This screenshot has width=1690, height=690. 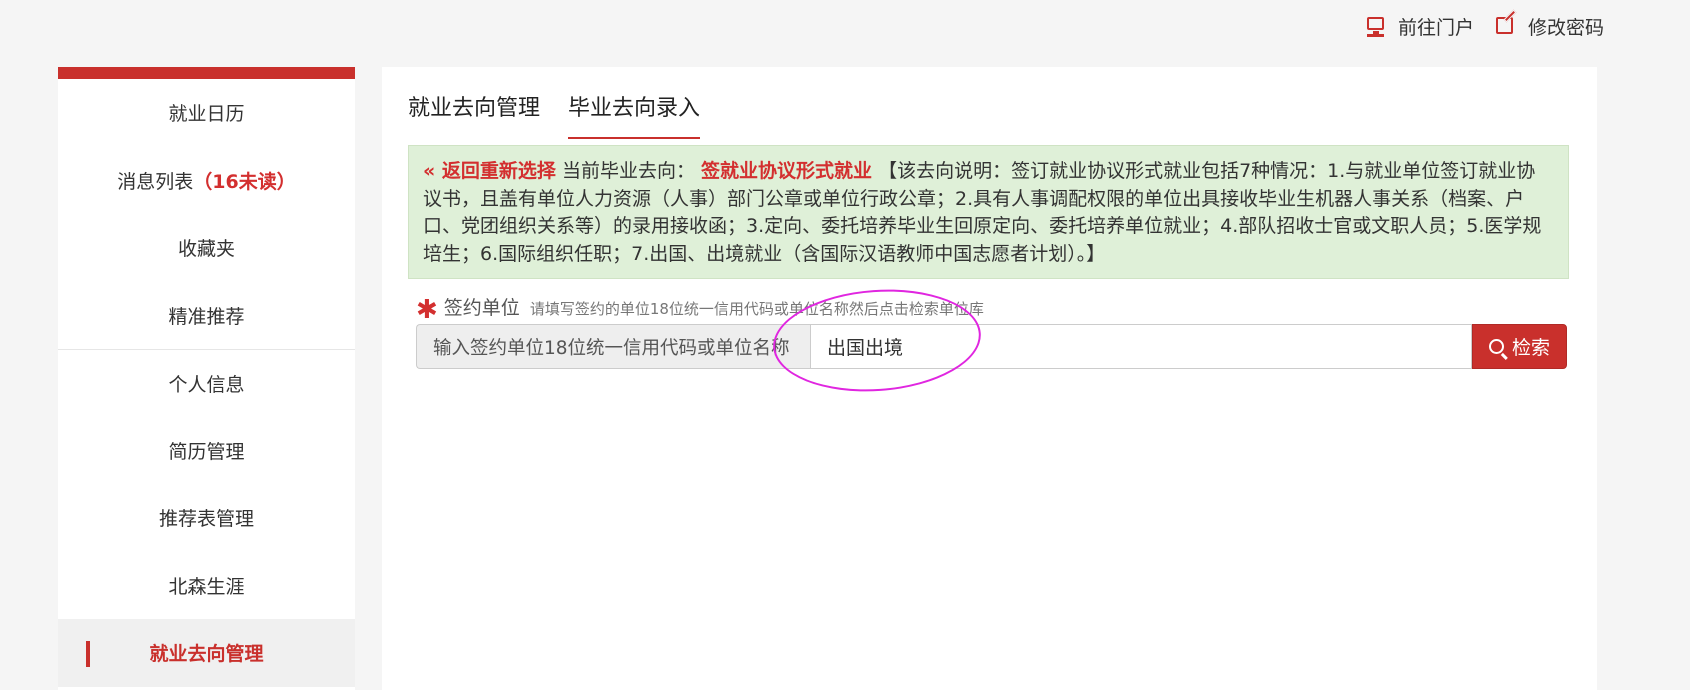 I want to click on search-button: 检索, so click(x=1519, y=346).